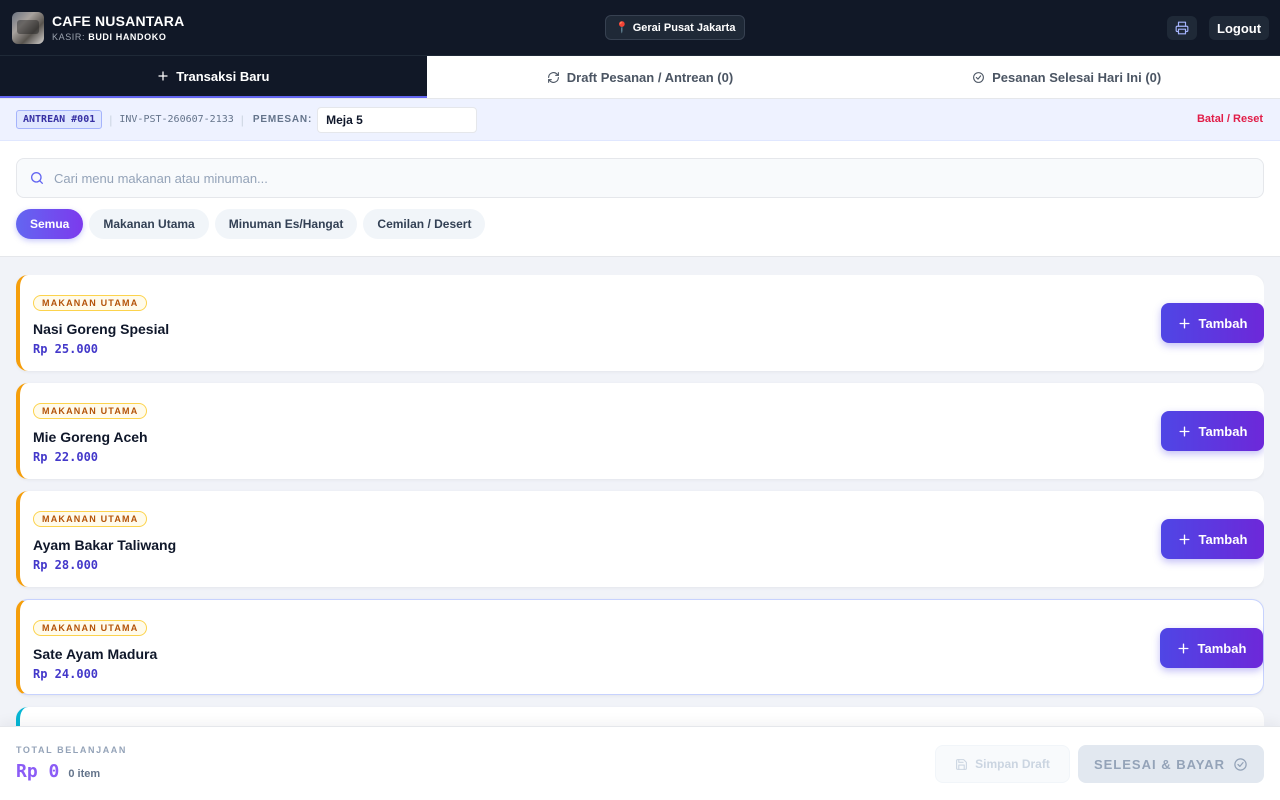  I want to click on category-chip-snacks: Cemilan / Desert, so click(424, 224).